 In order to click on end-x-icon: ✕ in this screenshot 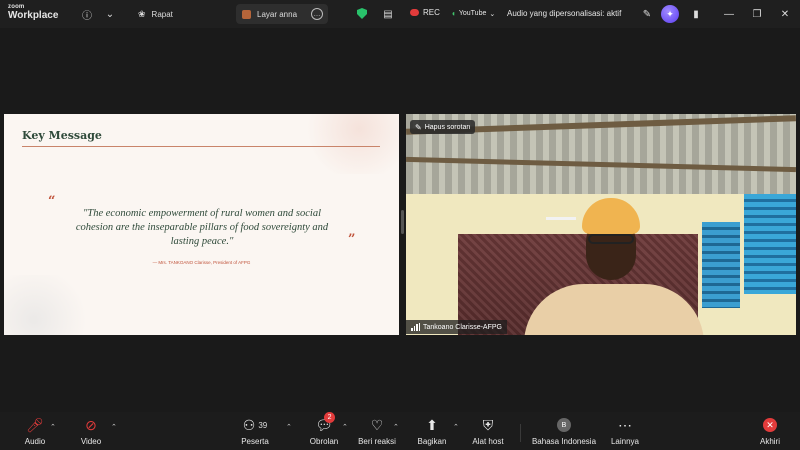, I will do `click(770, 425)`.